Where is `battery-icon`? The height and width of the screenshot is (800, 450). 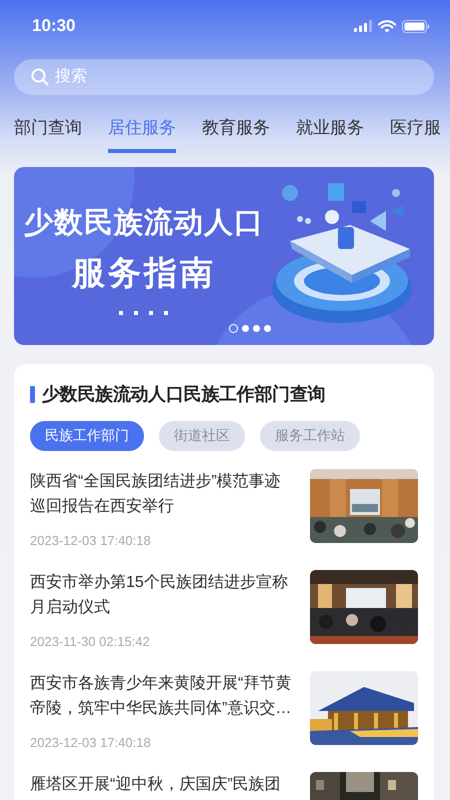 battery-icon is located at coordinates (416, 26).